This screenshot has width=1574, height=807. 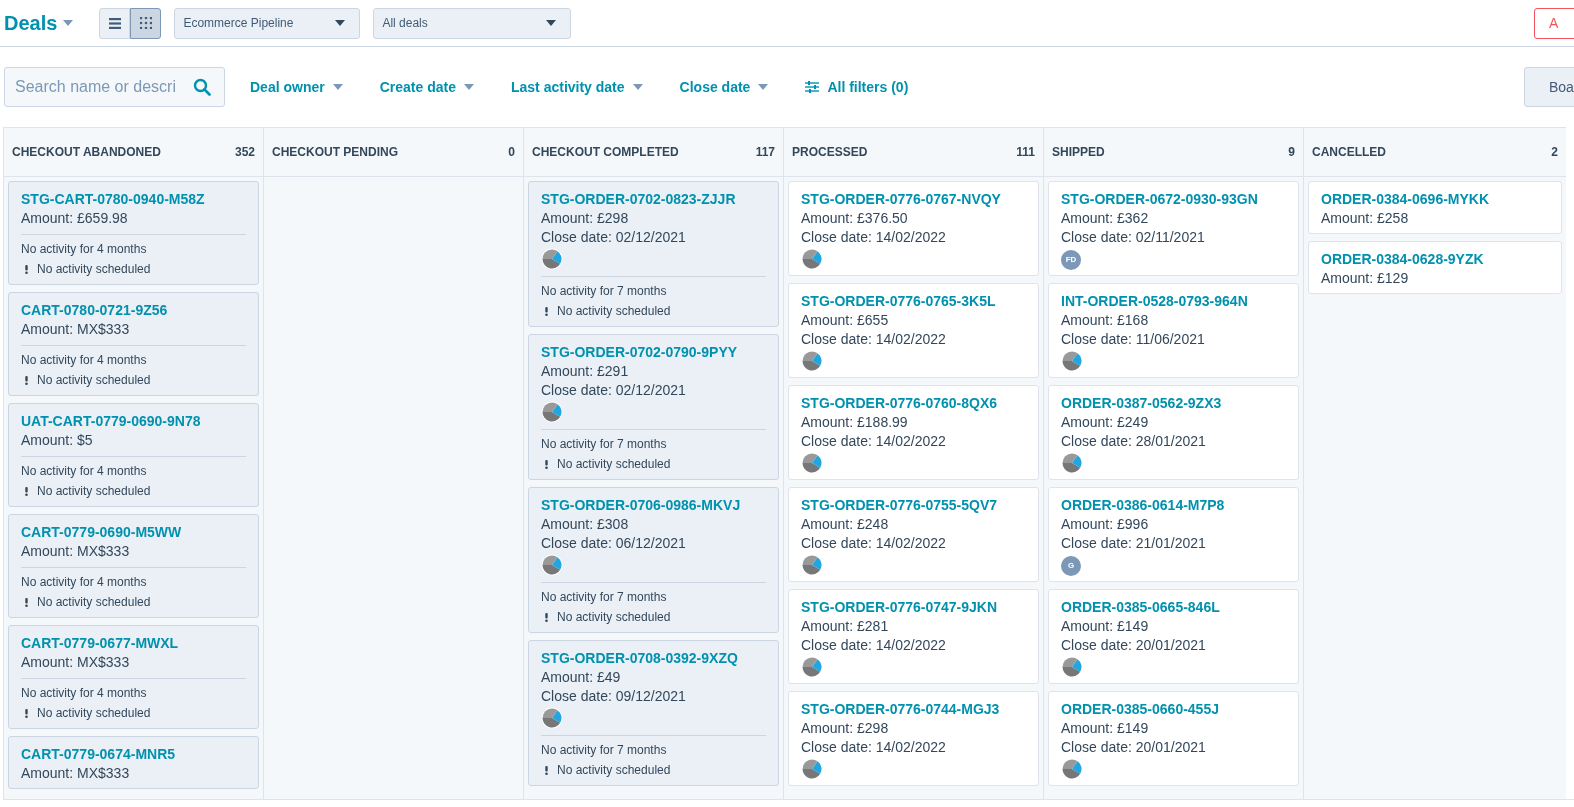 I want to click on deal-card: CART-0780-0721-9Z56 Amount: MX$333 No activity for 4 months No activity scheduled, so click(x=133, y=344).